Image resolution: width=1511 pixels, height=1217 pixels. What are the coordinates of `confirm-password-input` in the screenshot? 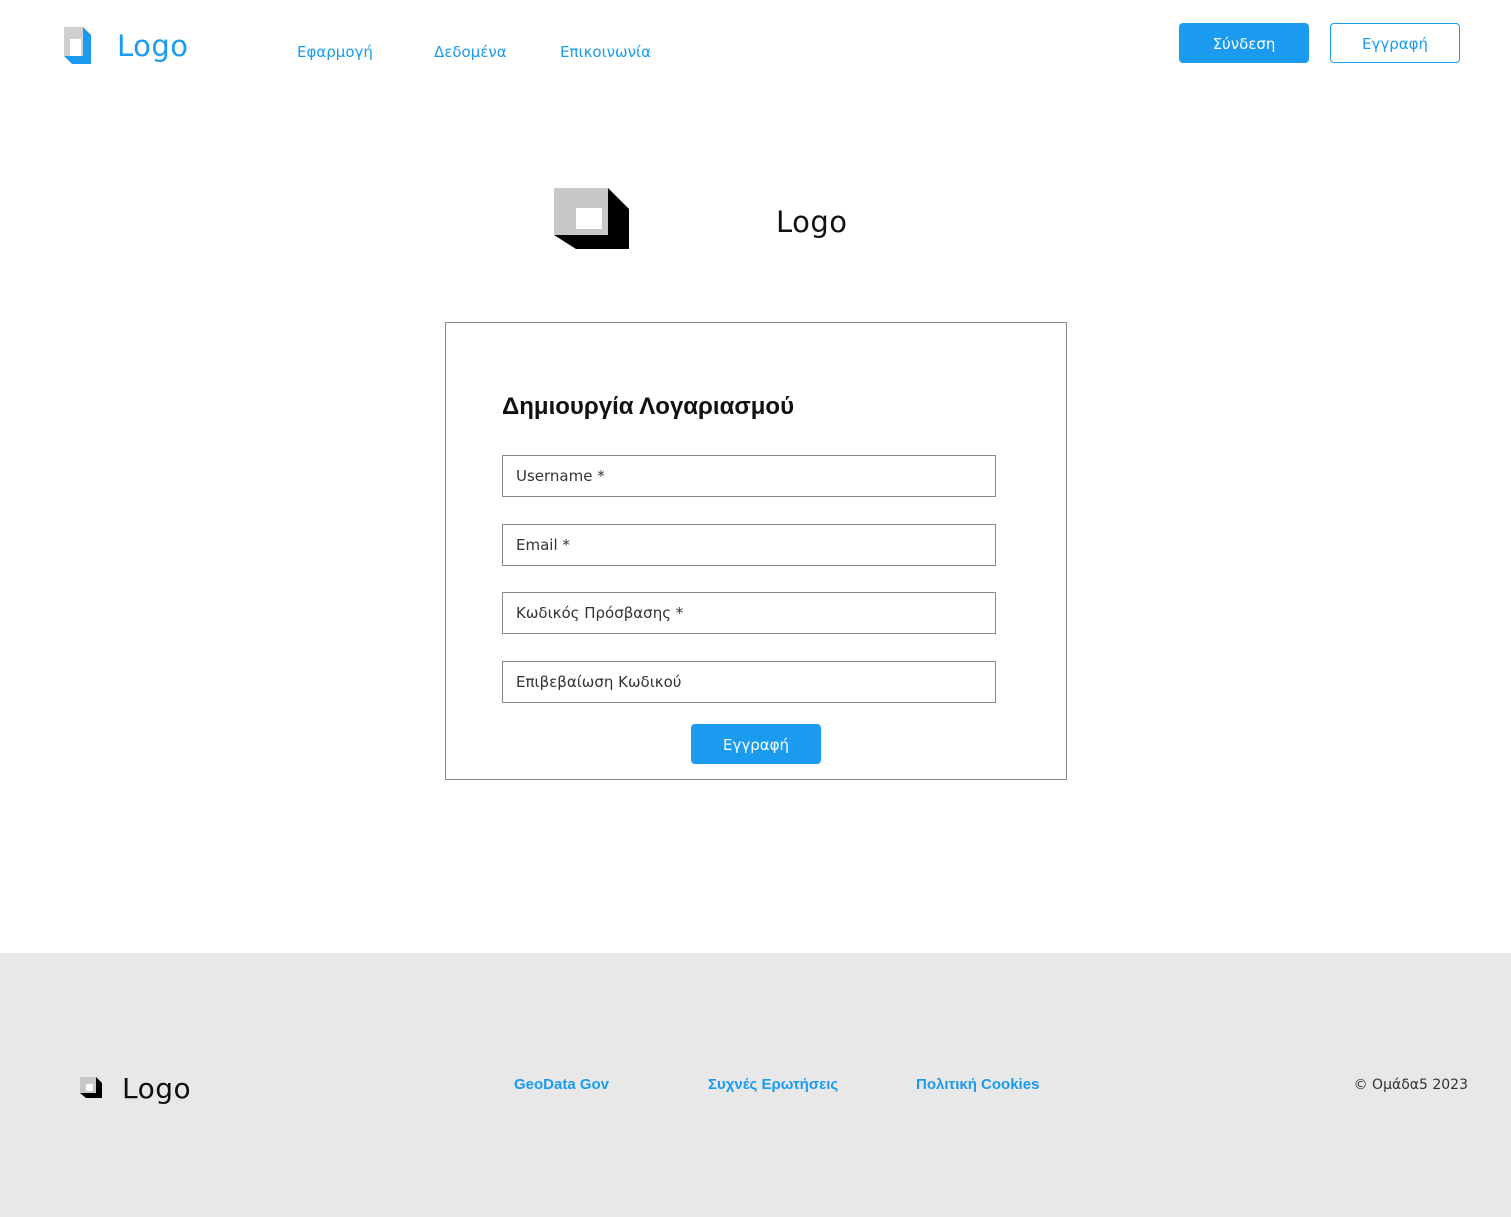 It's located at (749, 682).